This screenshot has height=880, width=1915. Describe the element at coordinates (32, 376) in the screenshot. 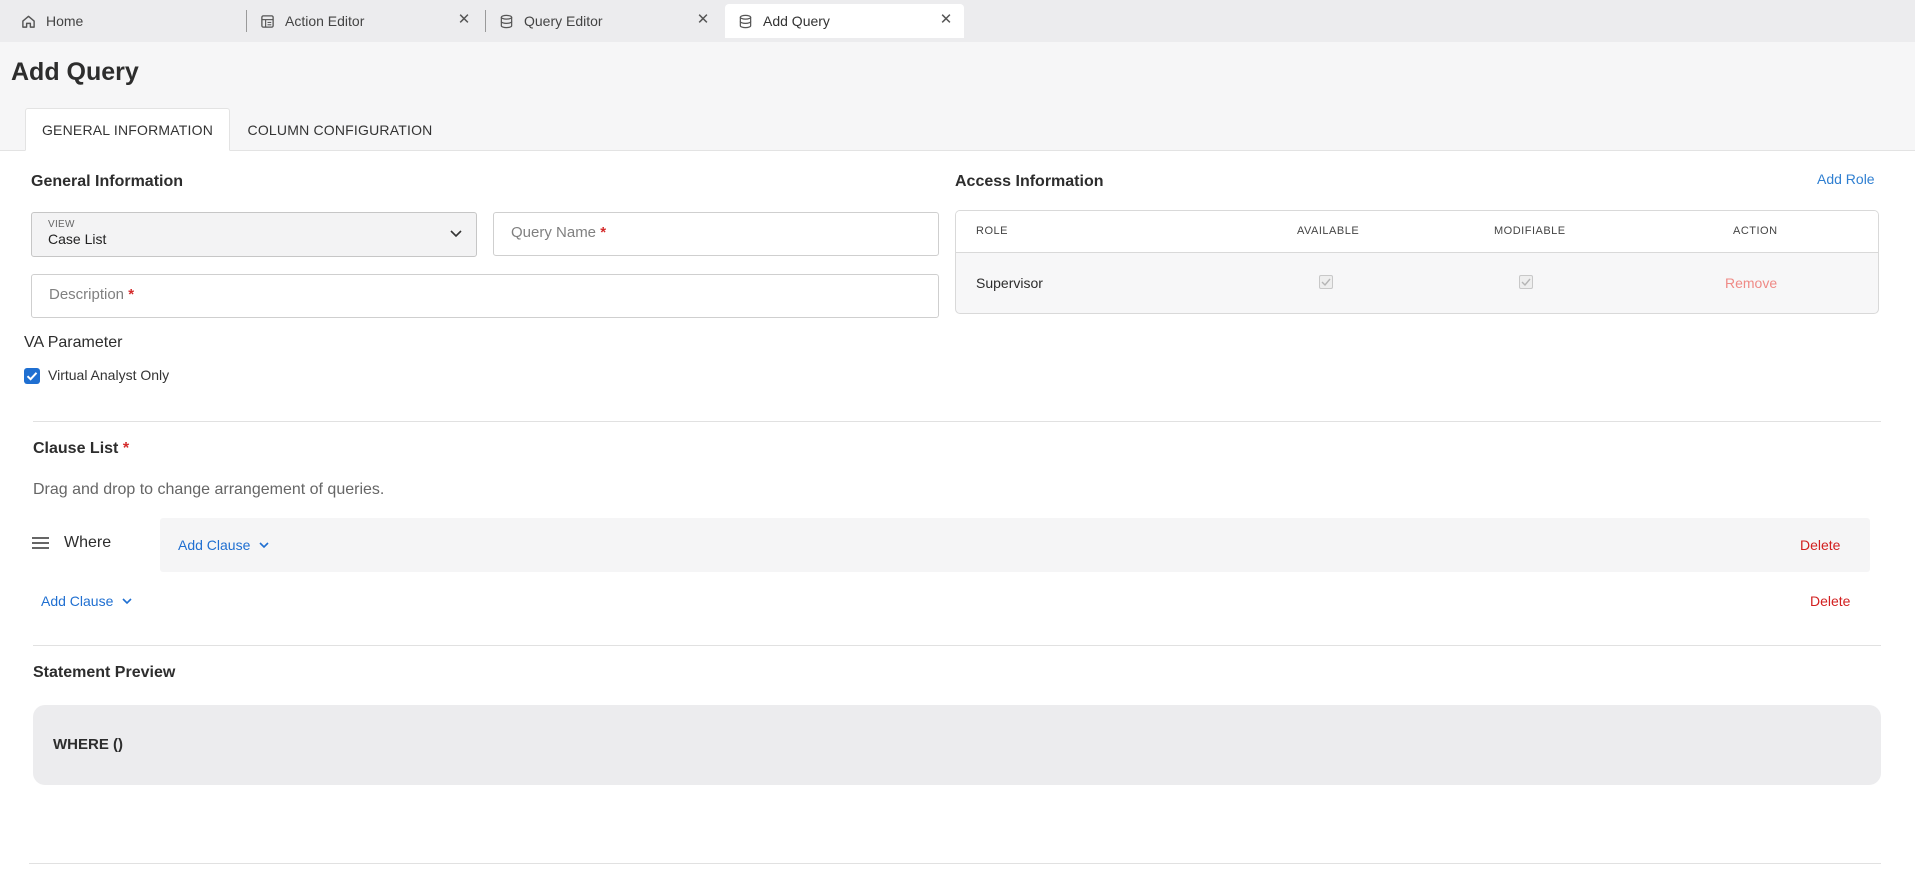

I see `virtual-analyst-checkbox` at that location.